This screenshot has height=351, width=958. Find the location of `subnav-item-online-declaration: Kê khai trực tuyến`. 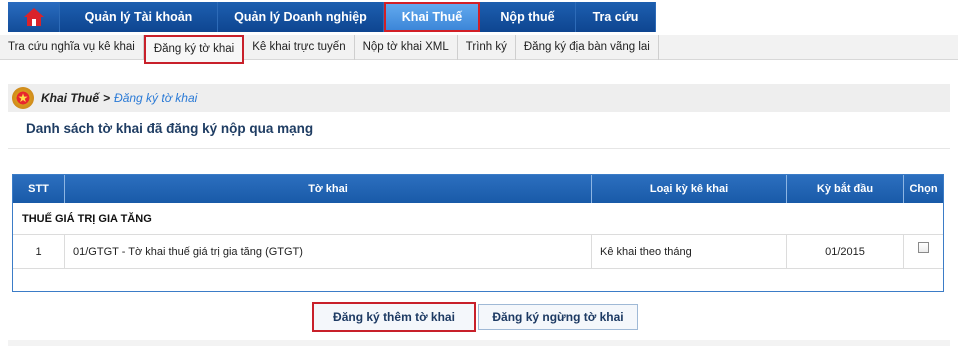

subnav-item-online-declaration: Kê khai trực tuyến is located at coordinates (299, 47).